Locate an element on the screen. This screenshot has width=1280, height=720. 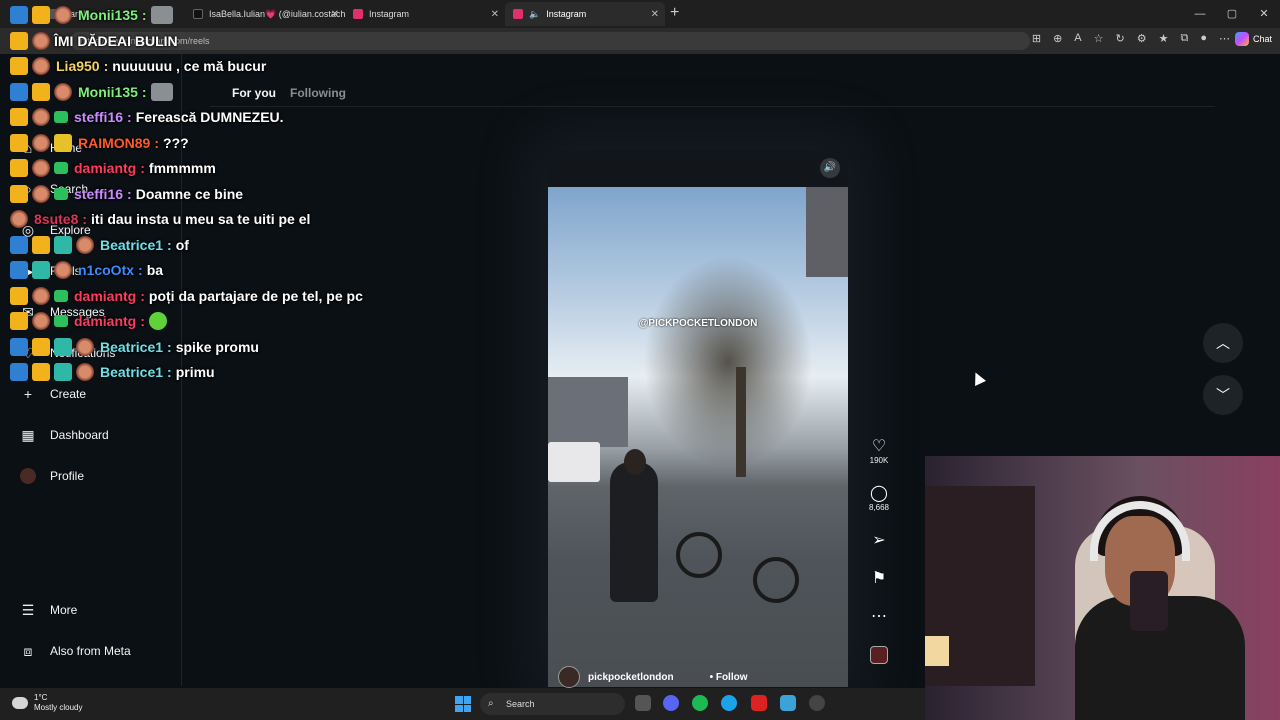
taskbar-search: ⌕ Search is located at coordinates (552, 704).